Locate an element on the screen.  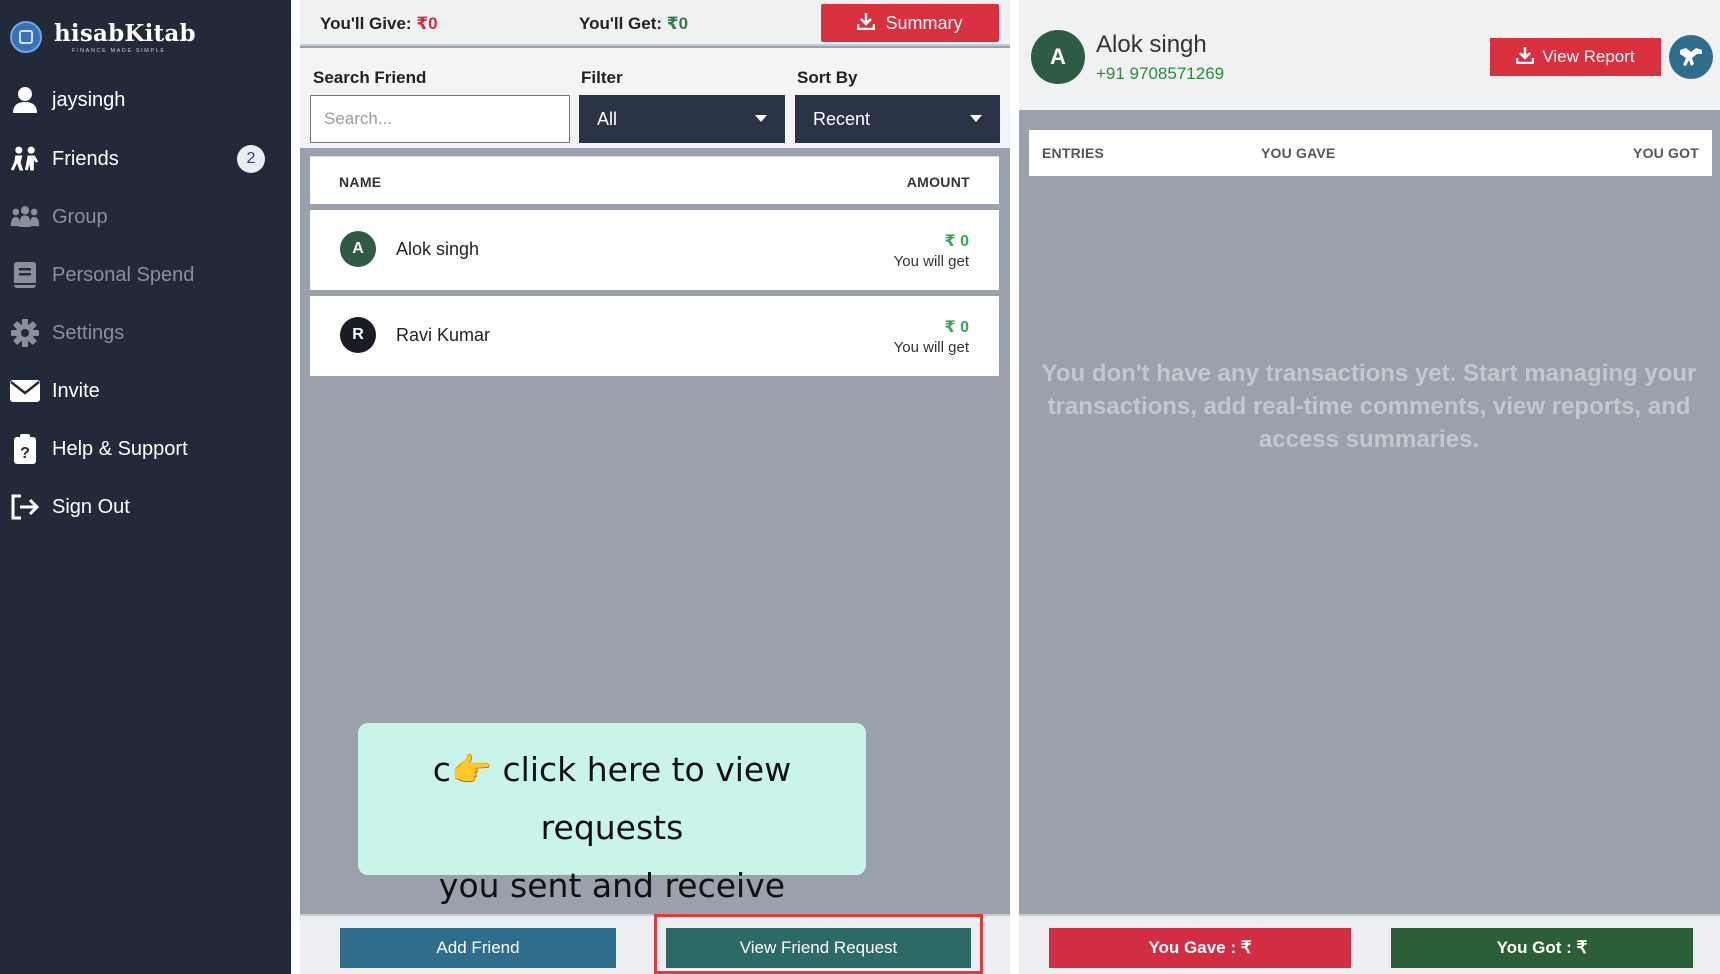
column-entries: ENTRIES is located at coordinates (1073, 153).